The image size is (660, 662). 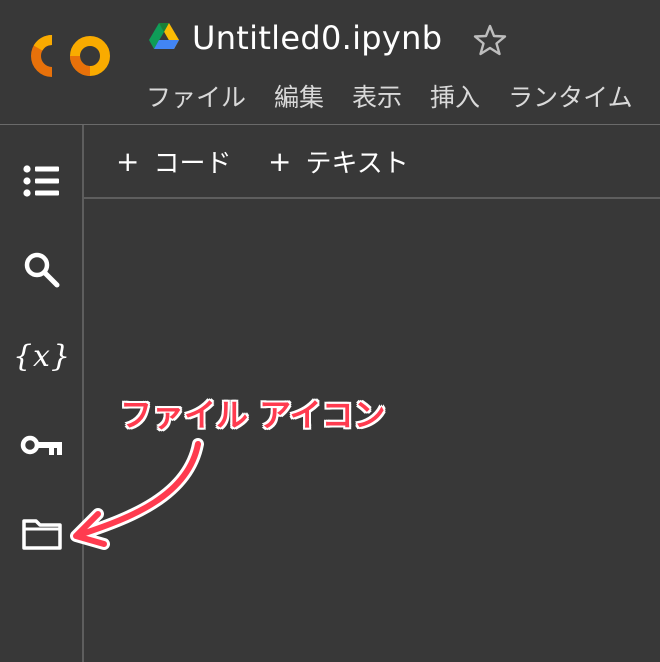 What do you see at coordinates (317, 38) in the screenshot?
I see `notebook-title: Untitled0.ipynb` at bounding box center [317, 38].